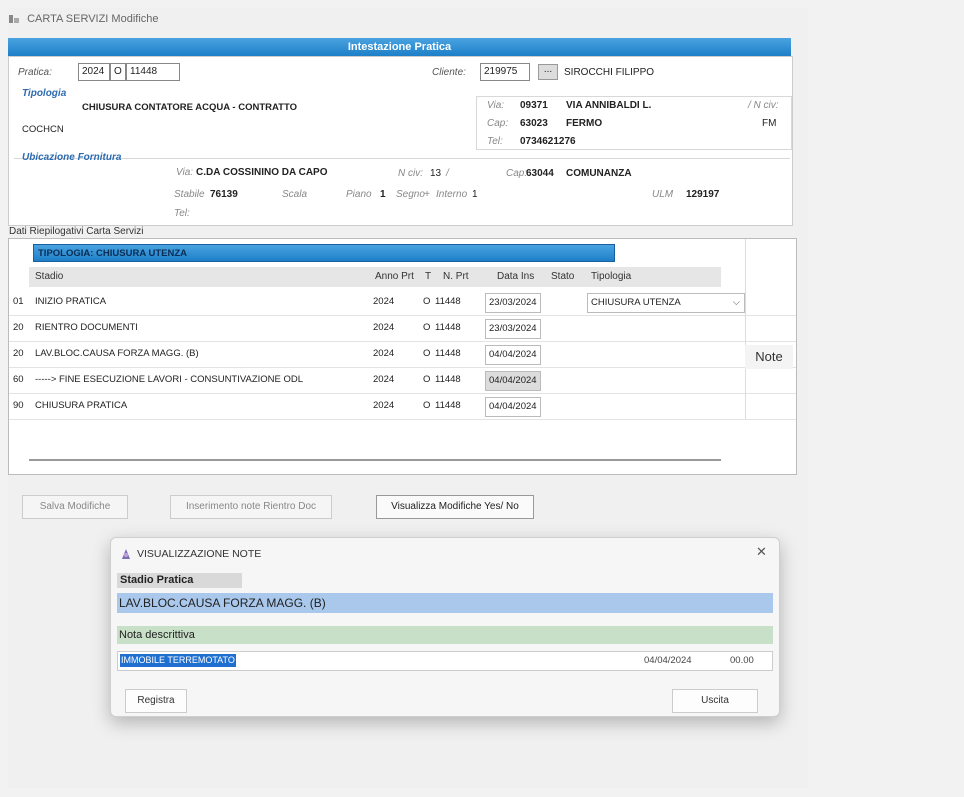 The height and width of the screenshot is (797, 964). What do you see at coordinates (496, 105) in the screenshot?
I see `cliente-via-label: Via:` at bounding box center [496, 105].